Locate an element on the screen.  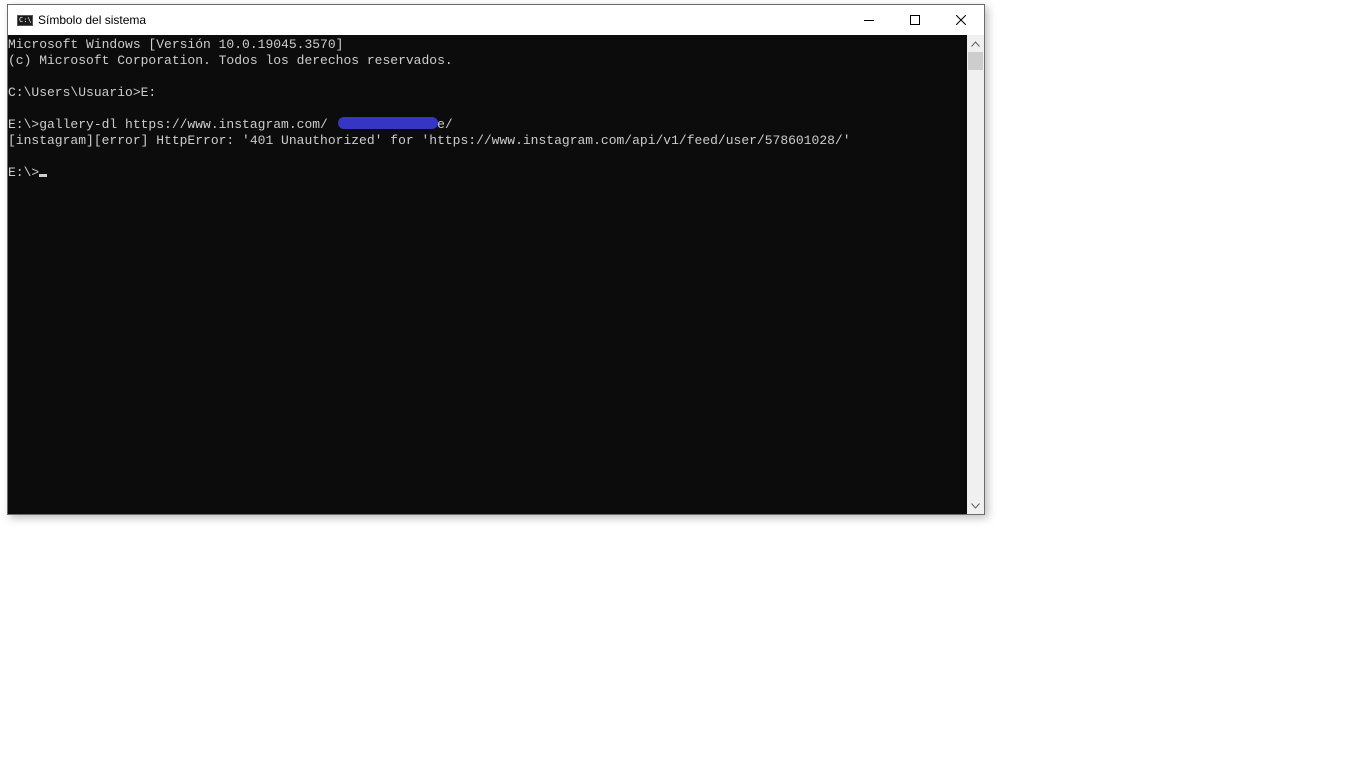
prompt-line: E:\> is located at coordinates (28, 172).